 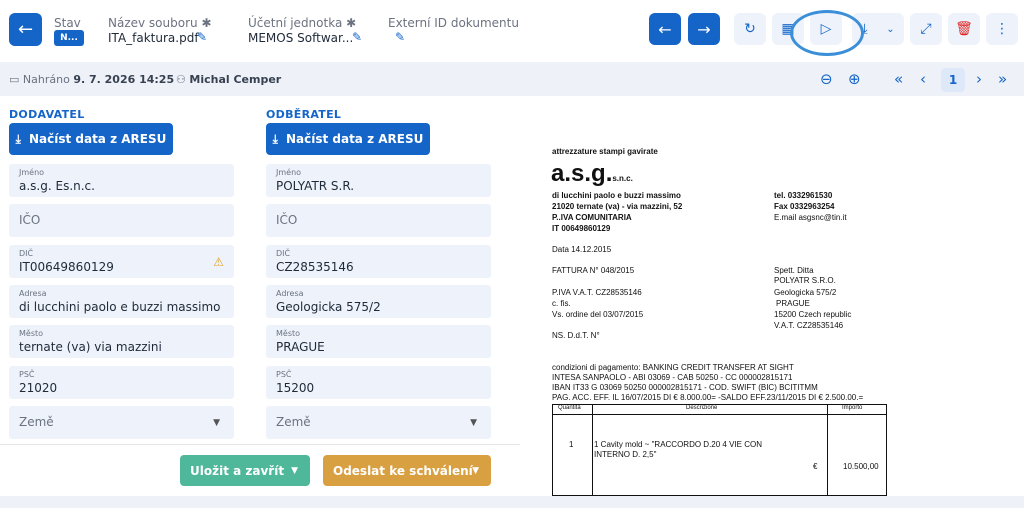 I want to click on supplier-address-field: Adresa di lucchini paolo e buzzi massimo, so click(x=121, y=301).